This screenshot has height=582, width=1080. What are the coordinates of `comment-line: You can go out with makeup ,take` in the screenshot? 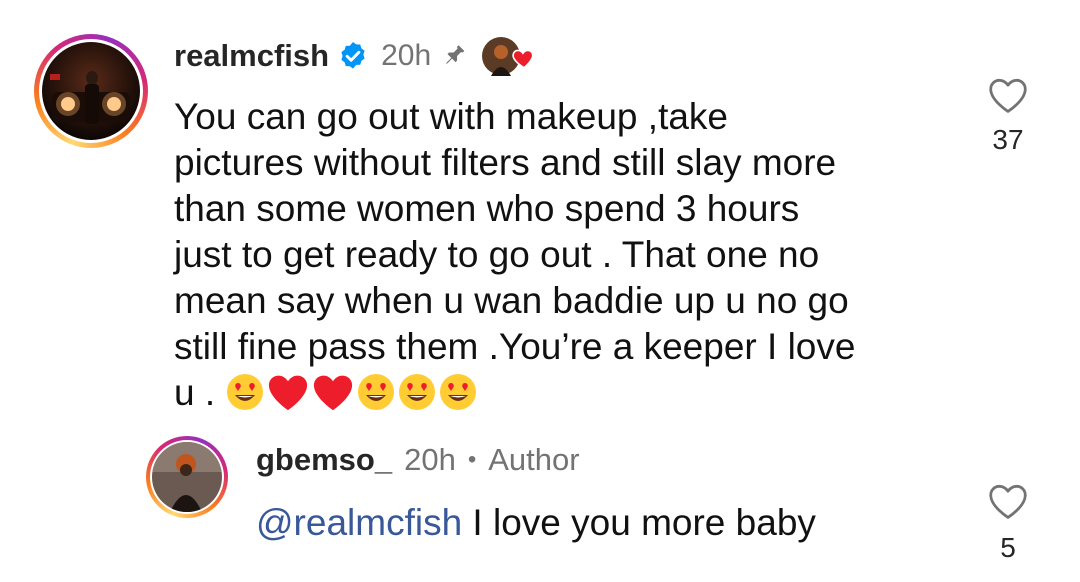 It's located at (451, 116).